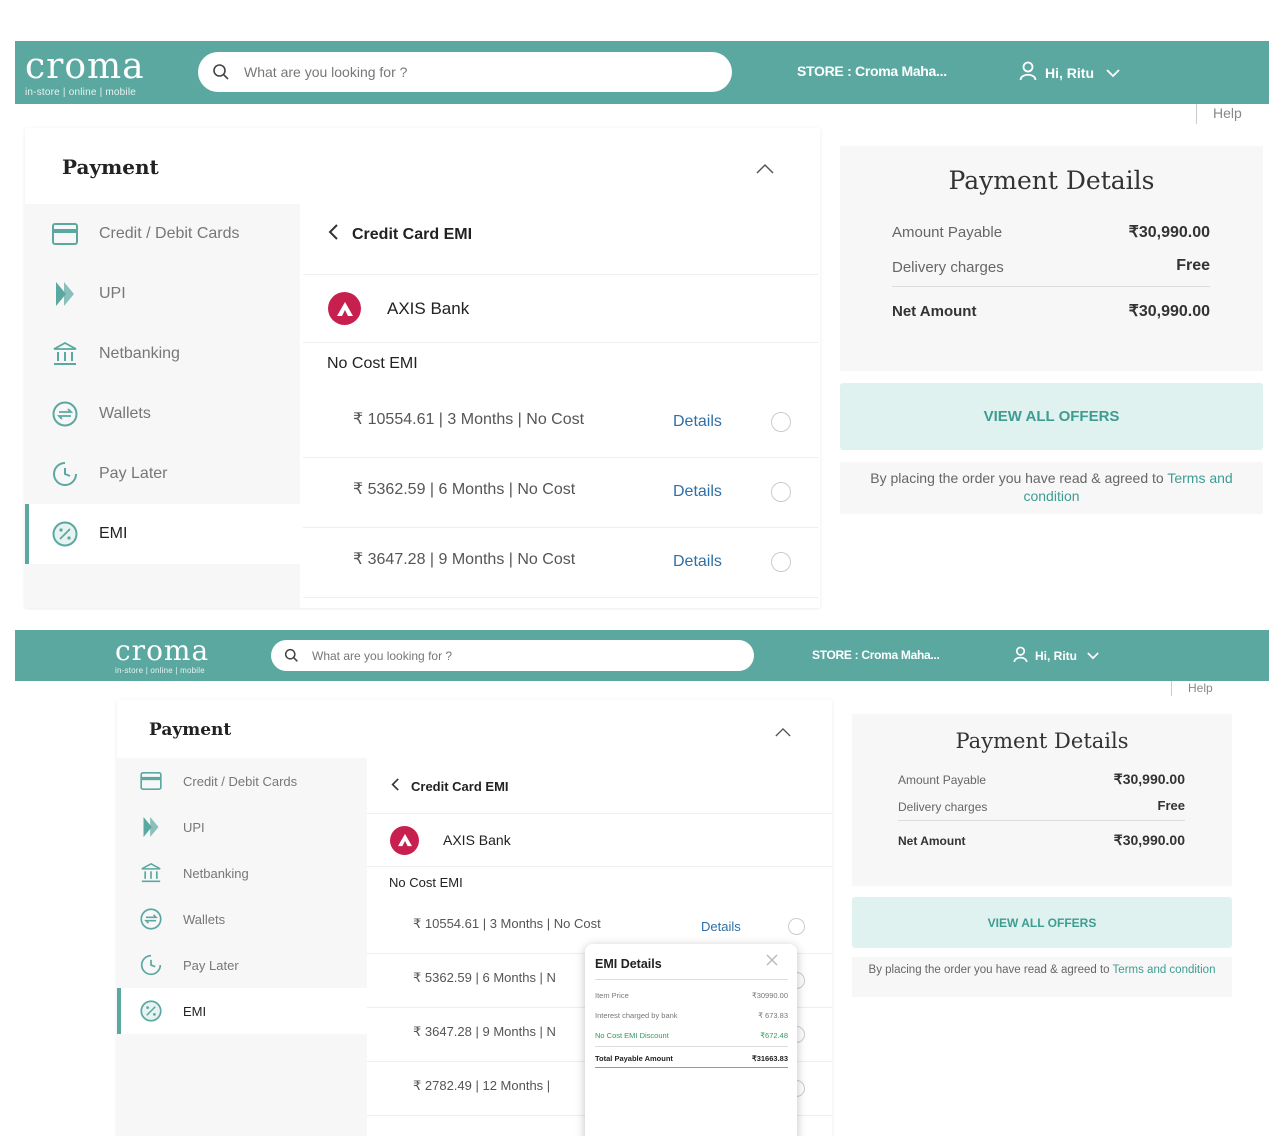 The image size is (1282, 1136). Describe the element at coordinates (221, 72) in the screenshot. I see `search-icon` at that location.